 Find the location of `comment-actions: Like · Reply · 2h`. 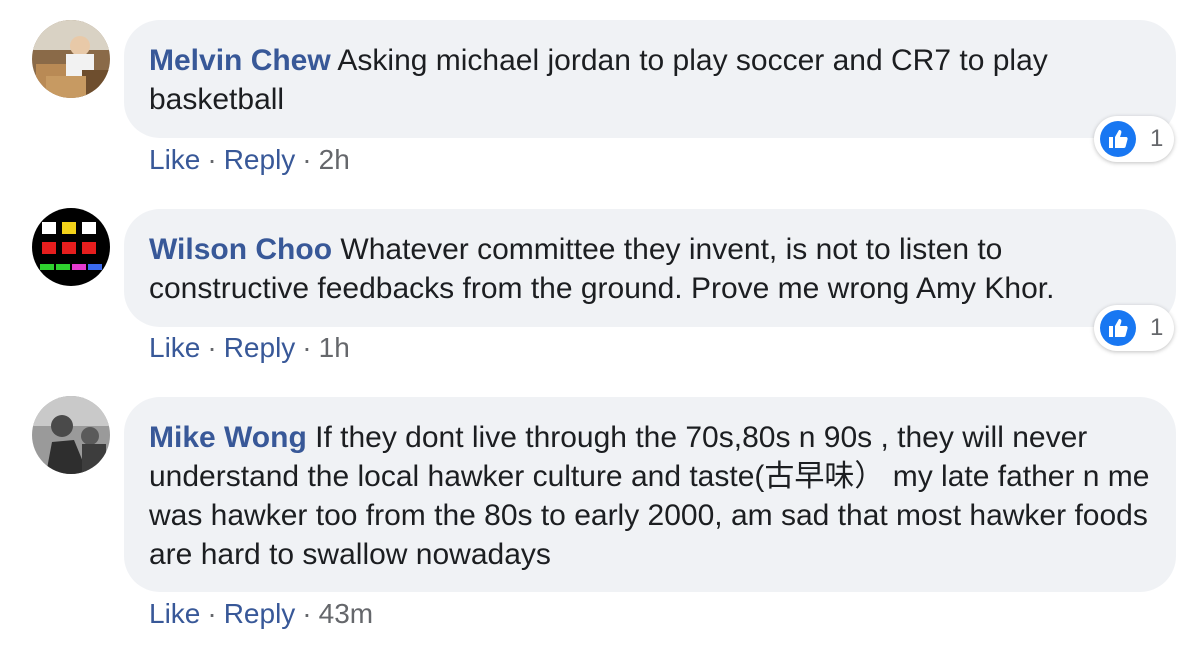

comment-actions: Like · Reply · 2h is located at coordinates (249, 160).